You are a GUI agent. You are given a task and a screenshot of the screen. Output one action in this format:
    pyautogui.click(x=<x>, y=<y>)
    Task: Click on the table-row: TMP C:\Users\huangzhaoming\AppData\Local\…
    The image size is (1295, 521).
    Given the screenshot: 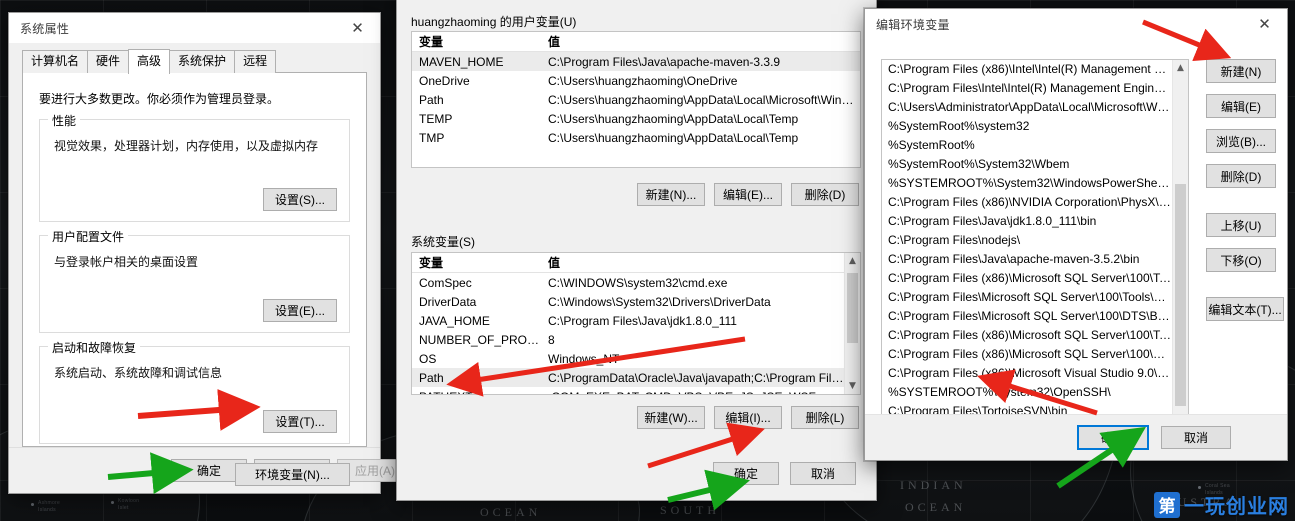 What is the action you would take?
    pyautogui.click(x=636, y=137)
    